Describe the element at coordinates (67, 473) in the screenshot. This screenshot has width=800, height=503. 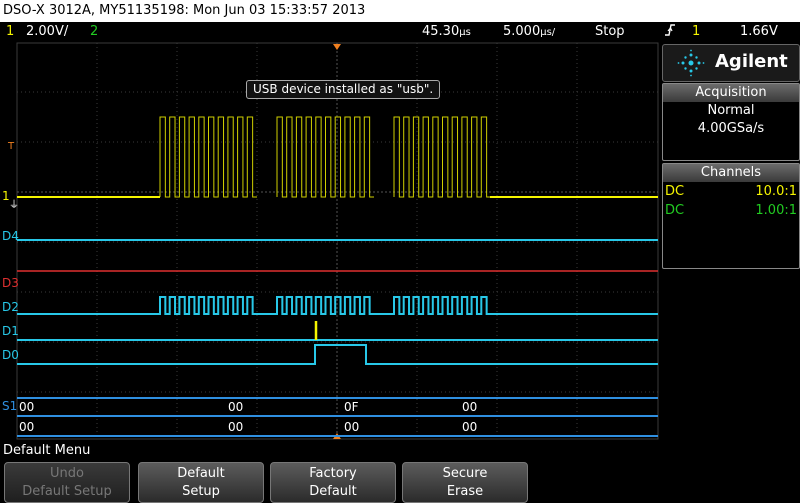
I see `softkey-line1: Undo` at that location.